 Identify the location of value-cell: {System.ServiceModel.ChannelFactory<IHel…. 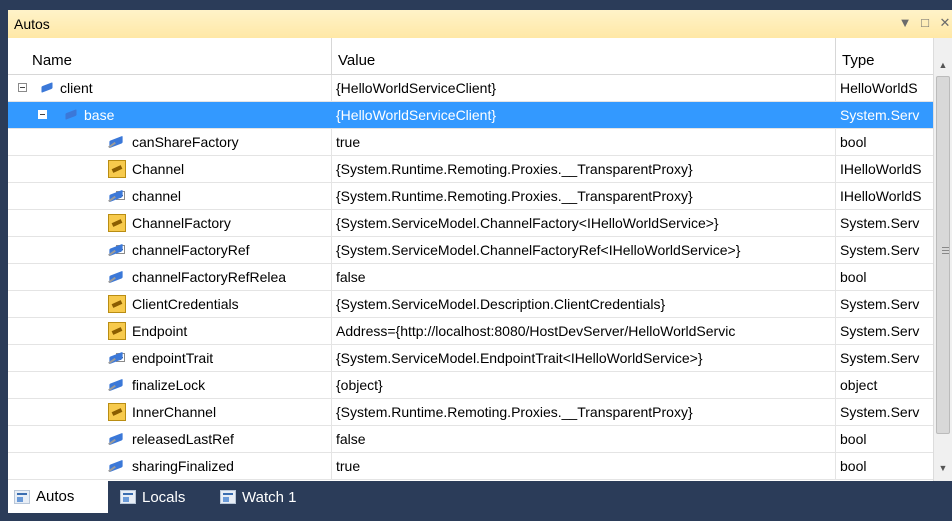
(584, 223).